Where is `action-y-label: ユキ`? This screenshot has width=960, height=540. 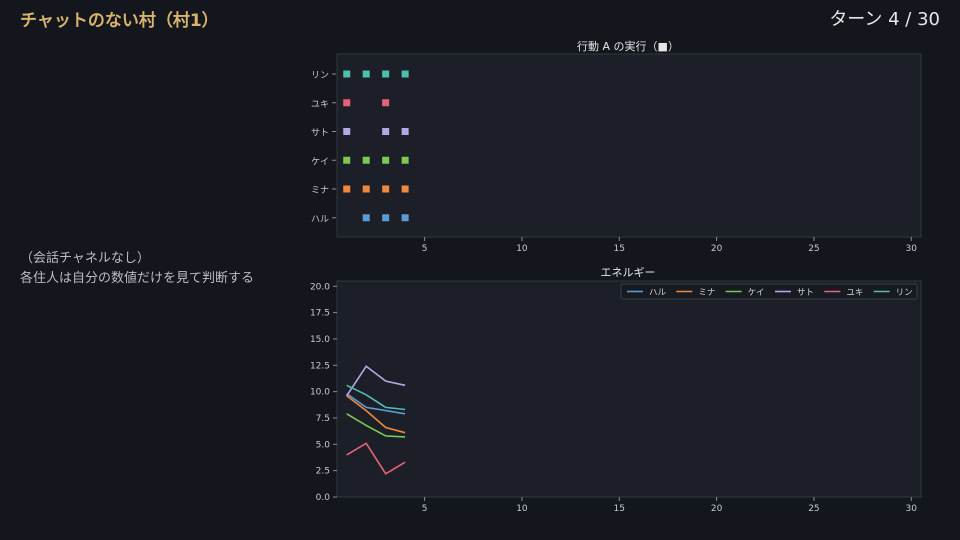
action-y-label: ユキ is located at coordinates (320, 105).